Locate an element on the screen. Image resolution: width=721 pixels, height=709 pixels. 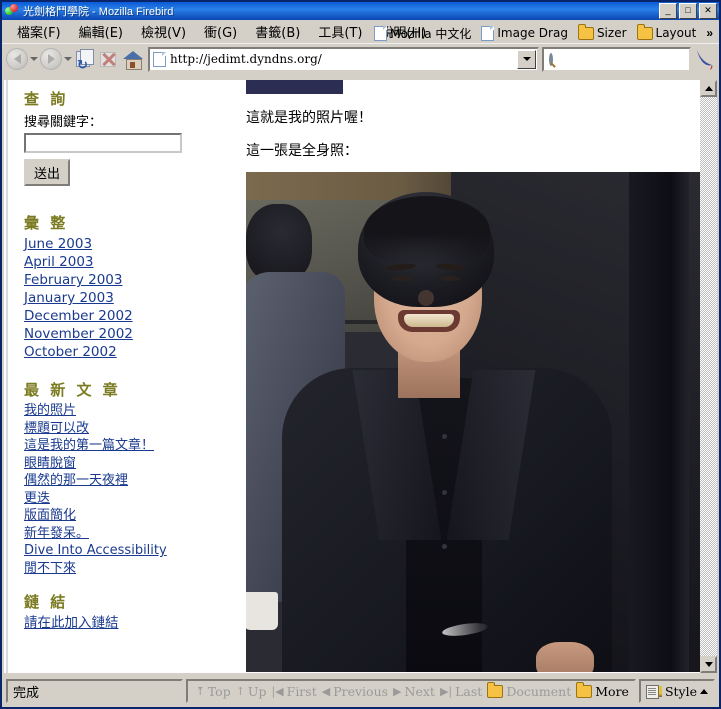
toolbar-search-box is located at coordinates (629, 59).